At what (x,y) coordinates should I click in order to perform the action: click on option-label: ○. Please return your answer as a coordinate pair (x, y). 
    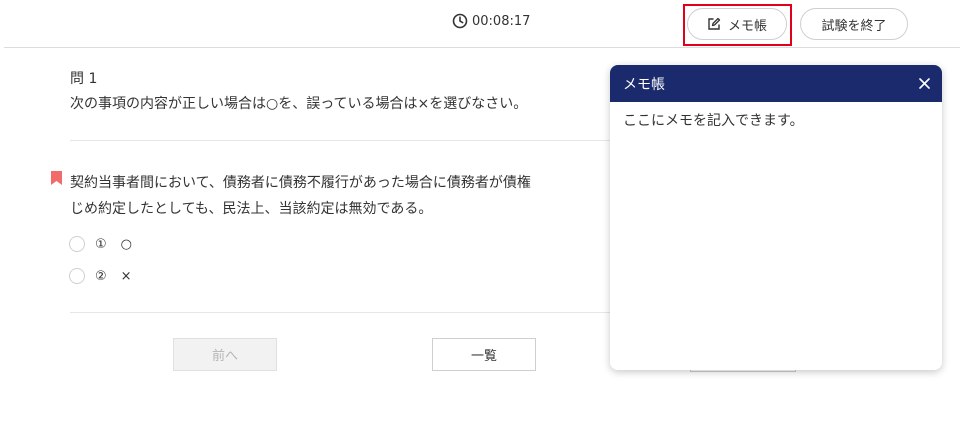
    Looking at the image, I should click on (126, 244).